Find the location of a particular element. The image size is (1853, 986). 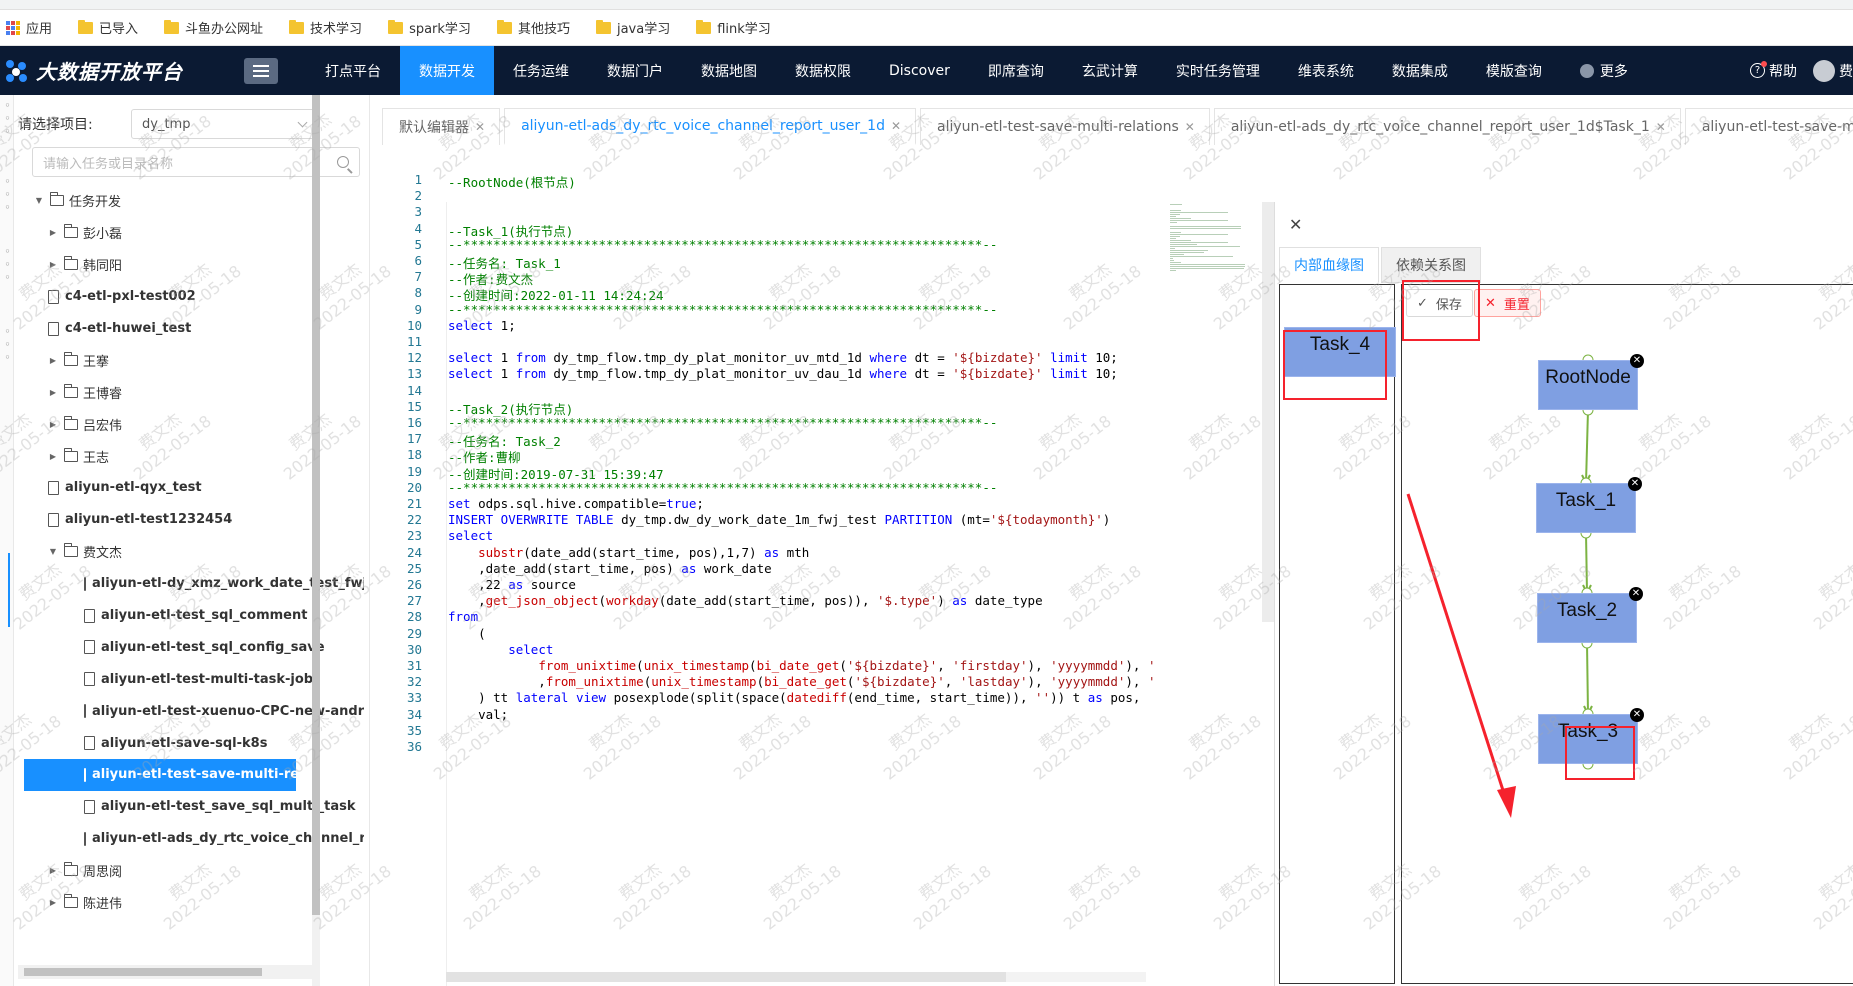

tree-item-label: aliyun-etl-test1232454 is located at coordinates (149, 520).